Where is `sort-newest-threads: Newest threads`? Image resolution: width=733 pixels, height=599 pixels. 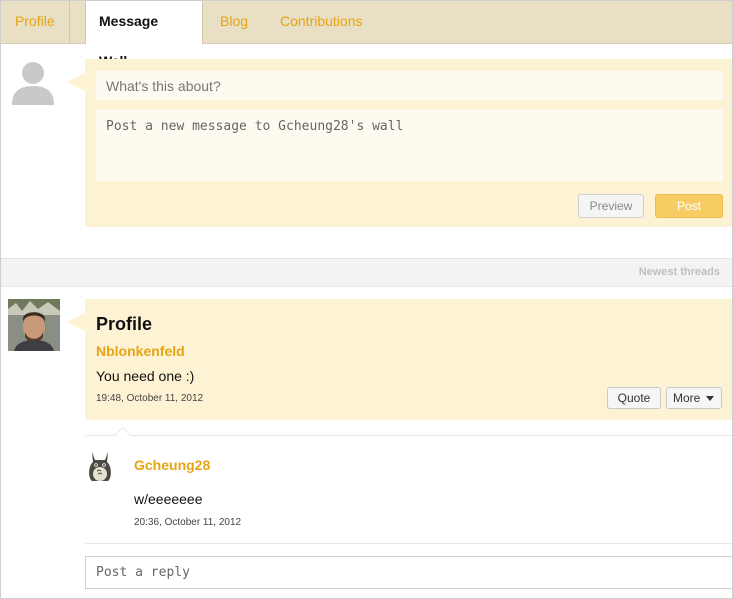 sort-newest-threads: Newest threads is located at coordinates (679, 272).